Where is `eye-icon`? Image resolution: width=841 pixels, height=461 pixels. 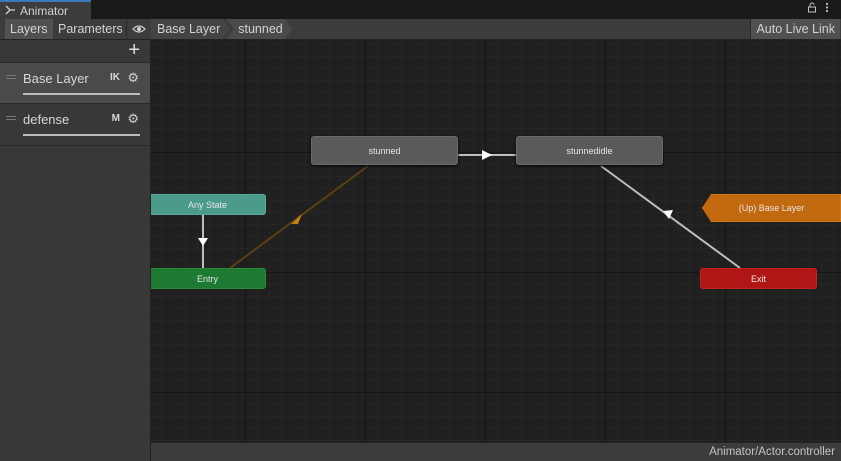 eye-icon is located at coordinates (138, 29).